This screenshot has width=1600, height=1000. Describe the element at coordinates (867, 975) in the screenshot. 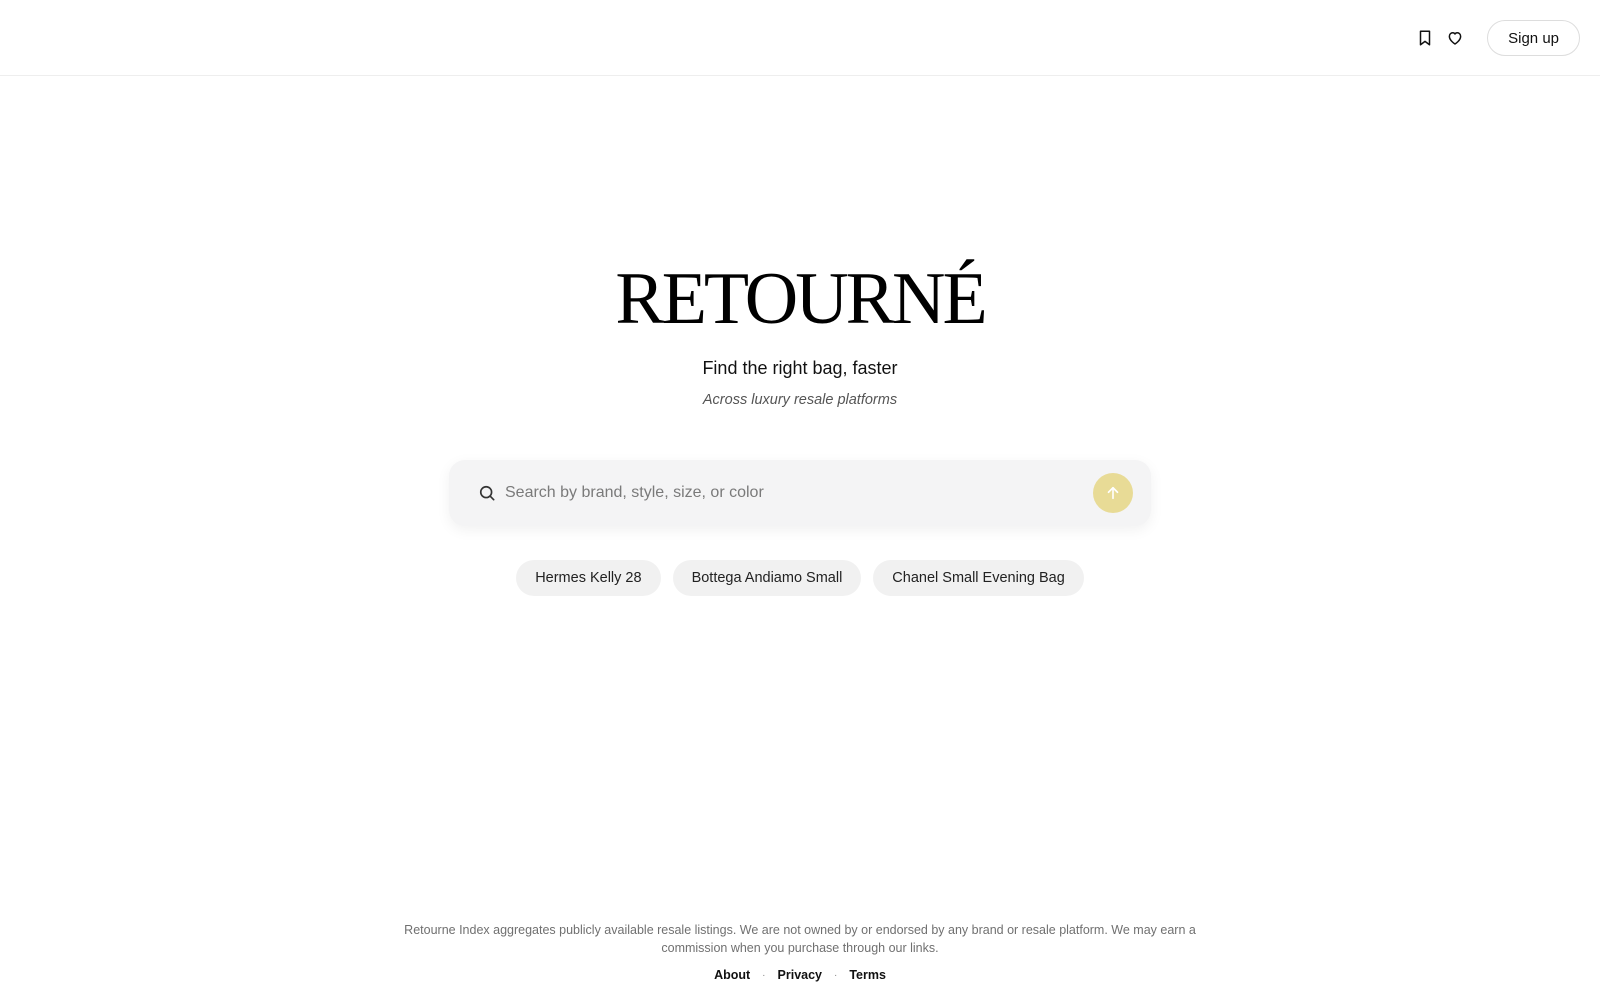

I see `footer-link-terms: Terms` at that location.